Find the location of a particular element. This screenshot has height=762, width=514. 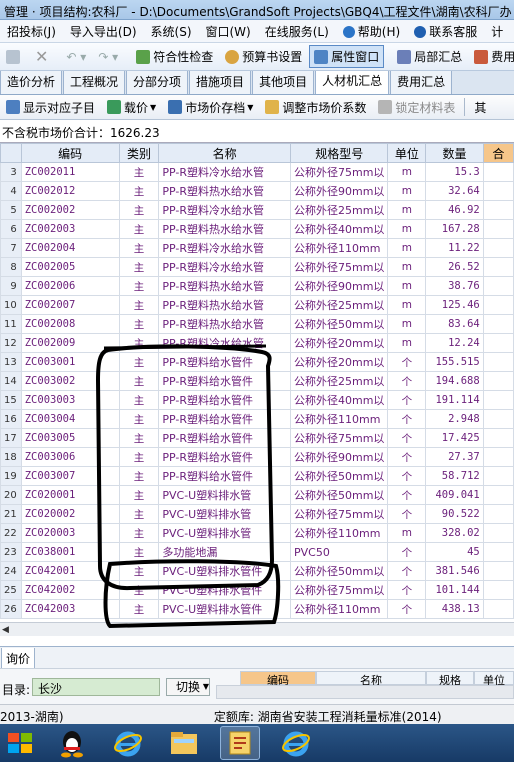

row-number: 3 is located at coordinates (11, 172).